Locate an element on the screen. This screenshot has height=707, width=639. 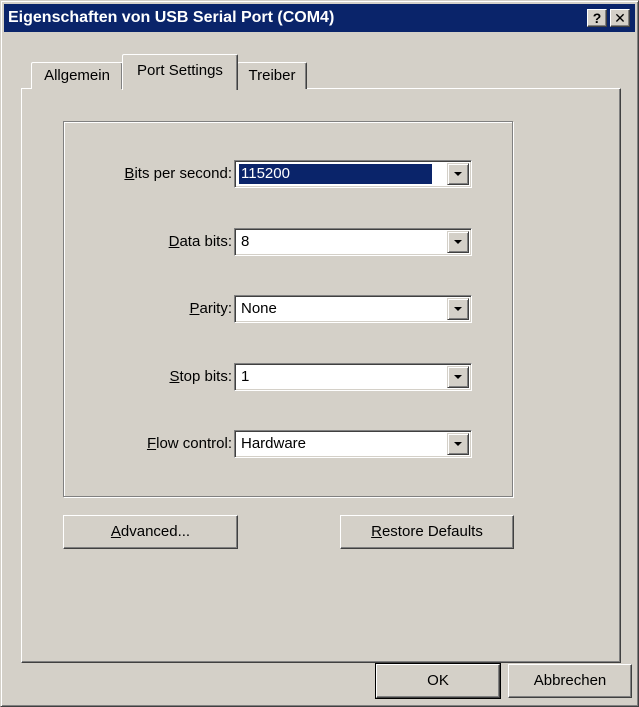
data-bits-dropdown-button is located at coordinates (458, 242).